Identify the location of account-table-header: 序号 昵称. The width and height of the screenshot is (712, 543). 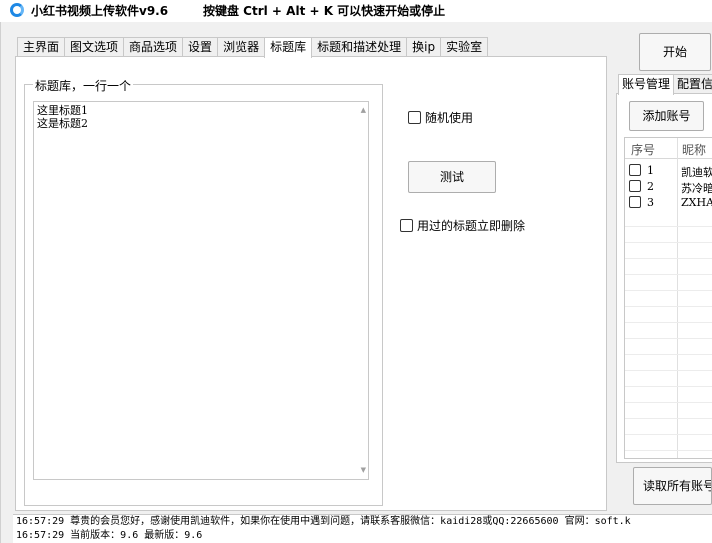
(668, 148).